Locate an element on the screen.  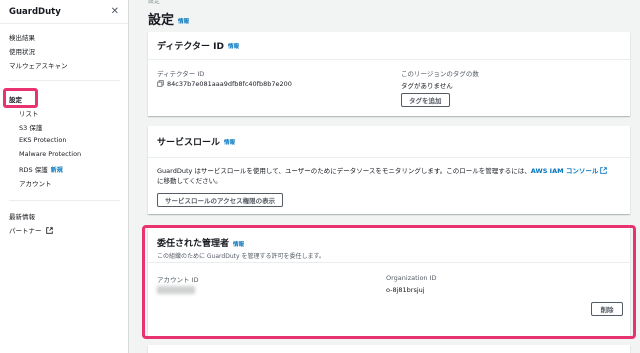
sidebar-title: GuardDuty is located at coordinates (35, 11).